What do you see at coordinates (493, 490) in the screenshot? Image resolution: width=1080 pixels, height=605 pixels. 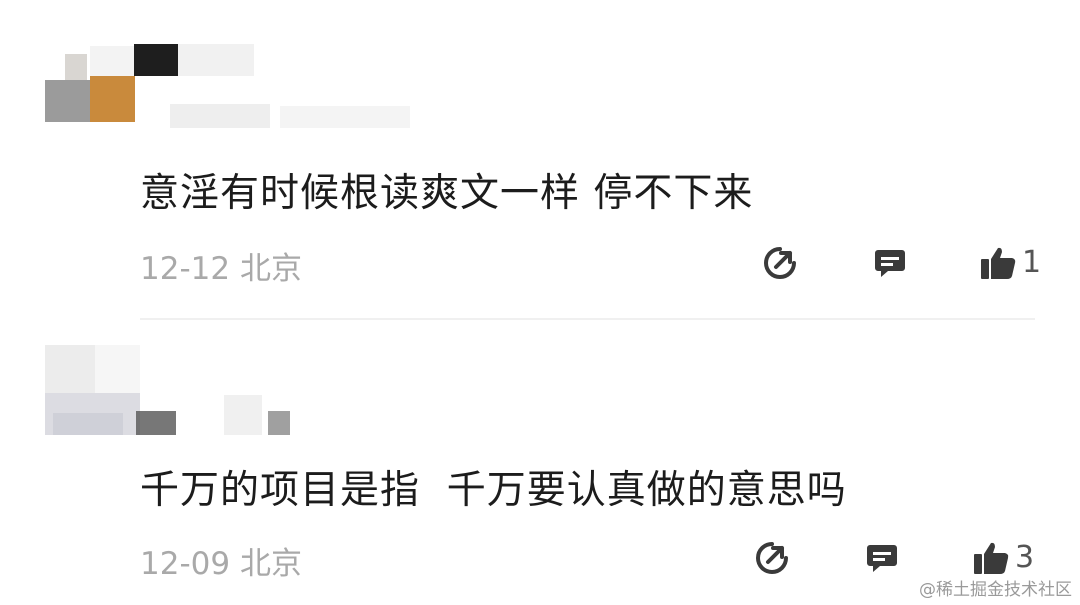 I see `comment-text: 千万的项目是指 千万要认真做的意思吗` at bounding box center [493, 490].